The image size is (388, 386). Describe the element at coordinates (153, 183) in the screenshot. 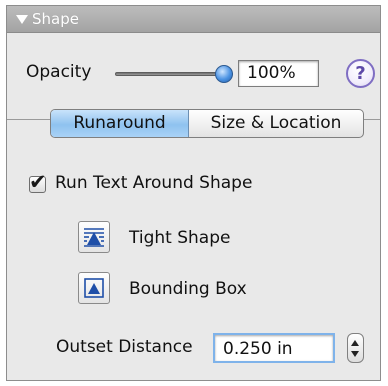

I see `run-text-around-label: Run Text Around Shape` at that location.